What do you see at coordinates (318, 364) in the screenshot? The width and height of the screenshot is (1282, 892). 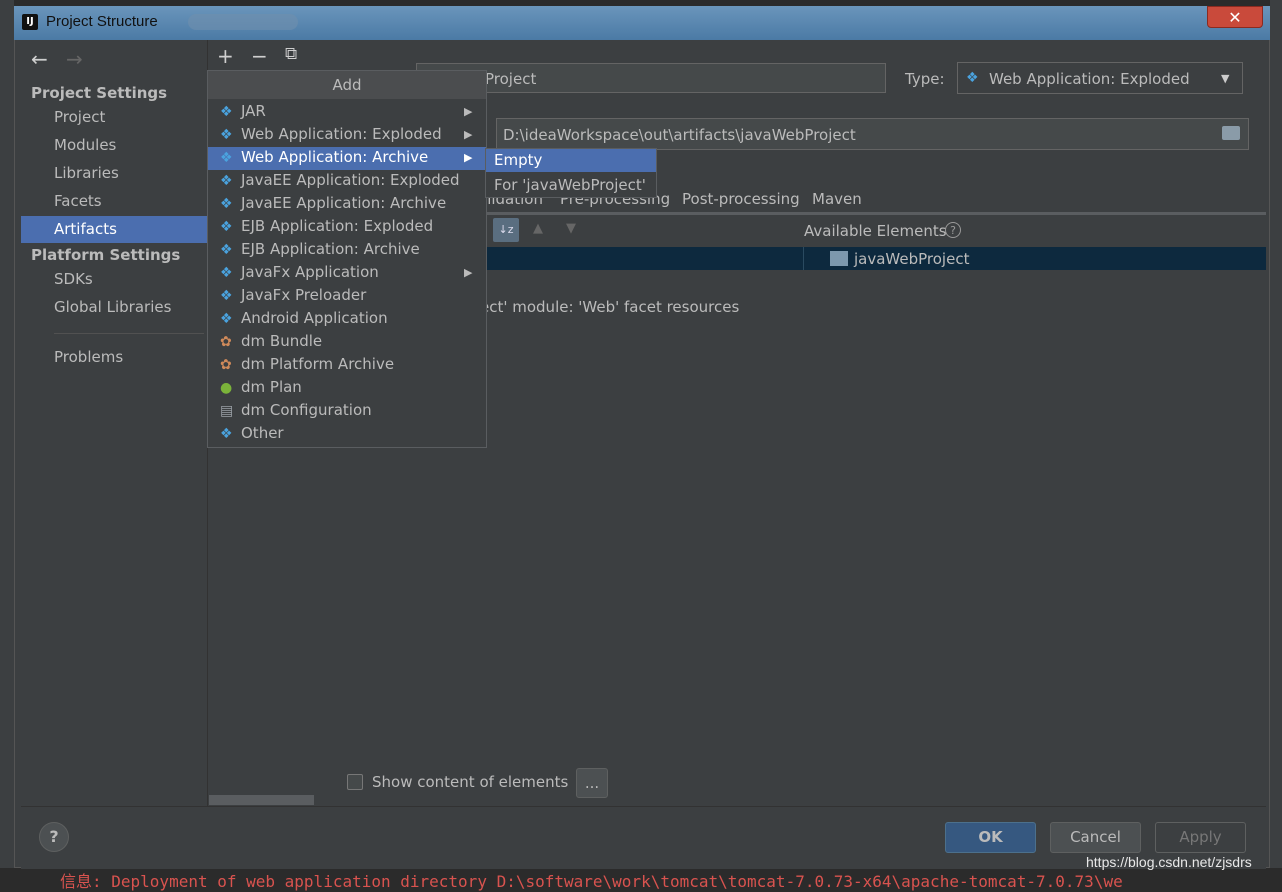 I see `add-menu-item-label: dm Platform Archive` at bounding box center [318, 364].